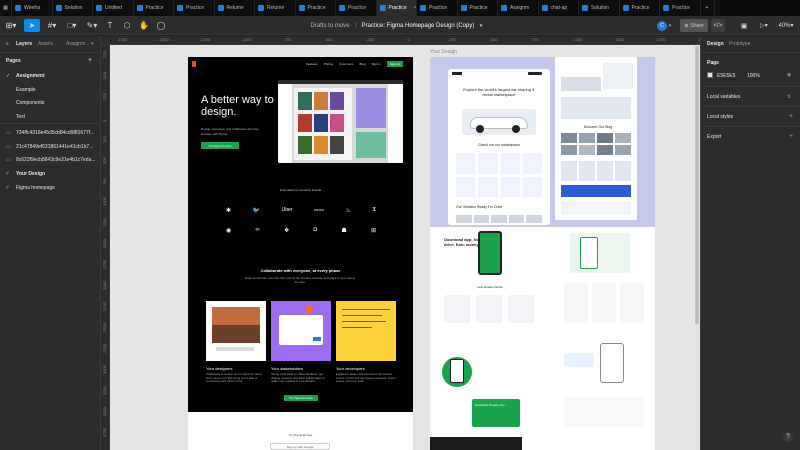 The width and height of the screenshot is (800, 450). Describe the element at coordinates (715, 44) in the screenshot. I see `tab-design: Design` at that location.